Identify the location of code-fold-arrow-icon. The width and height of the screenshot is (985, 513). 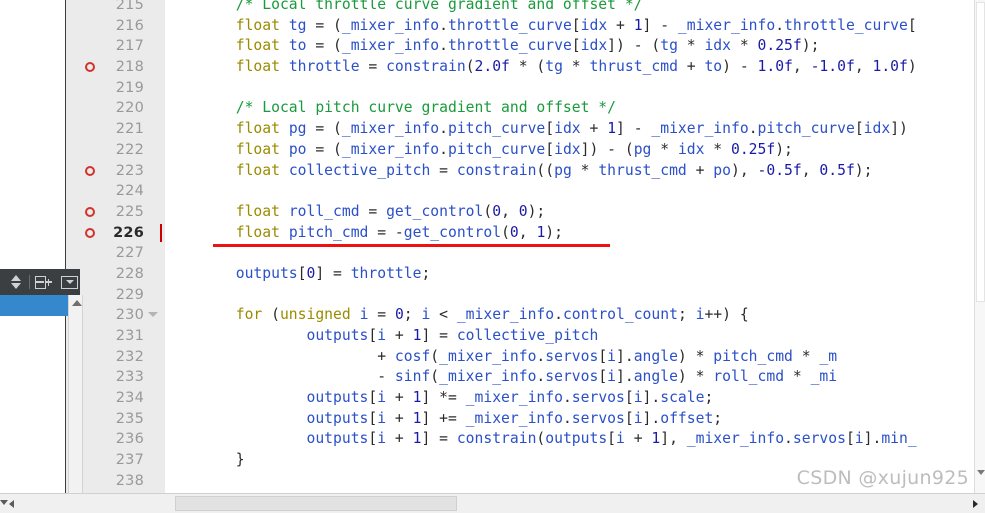
(153, 315).